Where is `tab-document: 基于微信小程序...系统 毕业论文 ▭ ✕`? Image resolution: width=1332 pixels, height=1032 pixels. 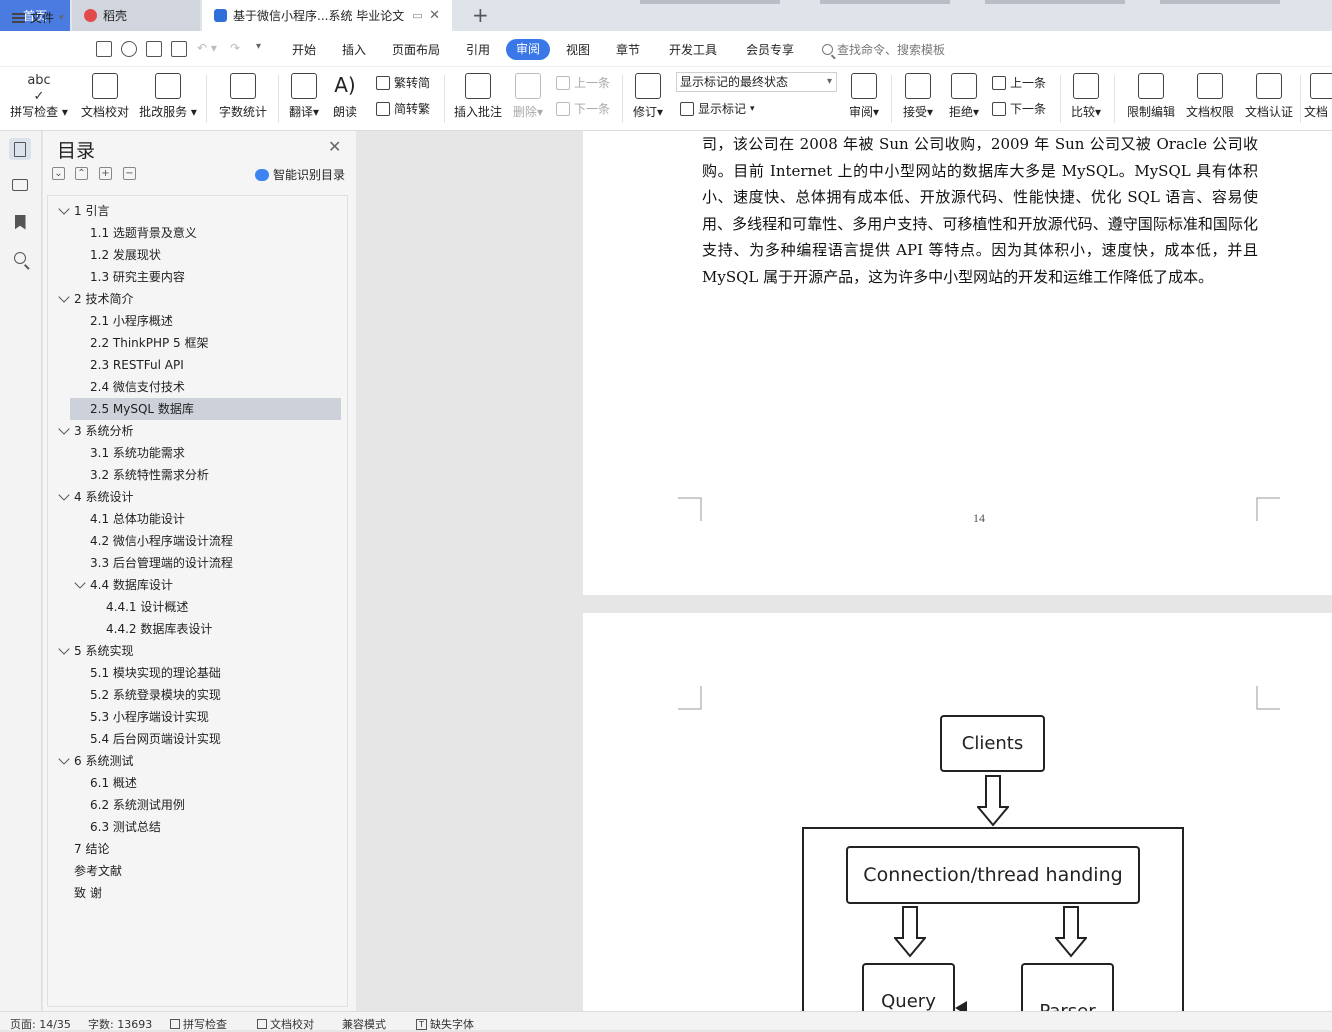
tab-document: 基于微信小程序...系统 毕业论文 ▭ ✕ is located at coordinates (327, 15).